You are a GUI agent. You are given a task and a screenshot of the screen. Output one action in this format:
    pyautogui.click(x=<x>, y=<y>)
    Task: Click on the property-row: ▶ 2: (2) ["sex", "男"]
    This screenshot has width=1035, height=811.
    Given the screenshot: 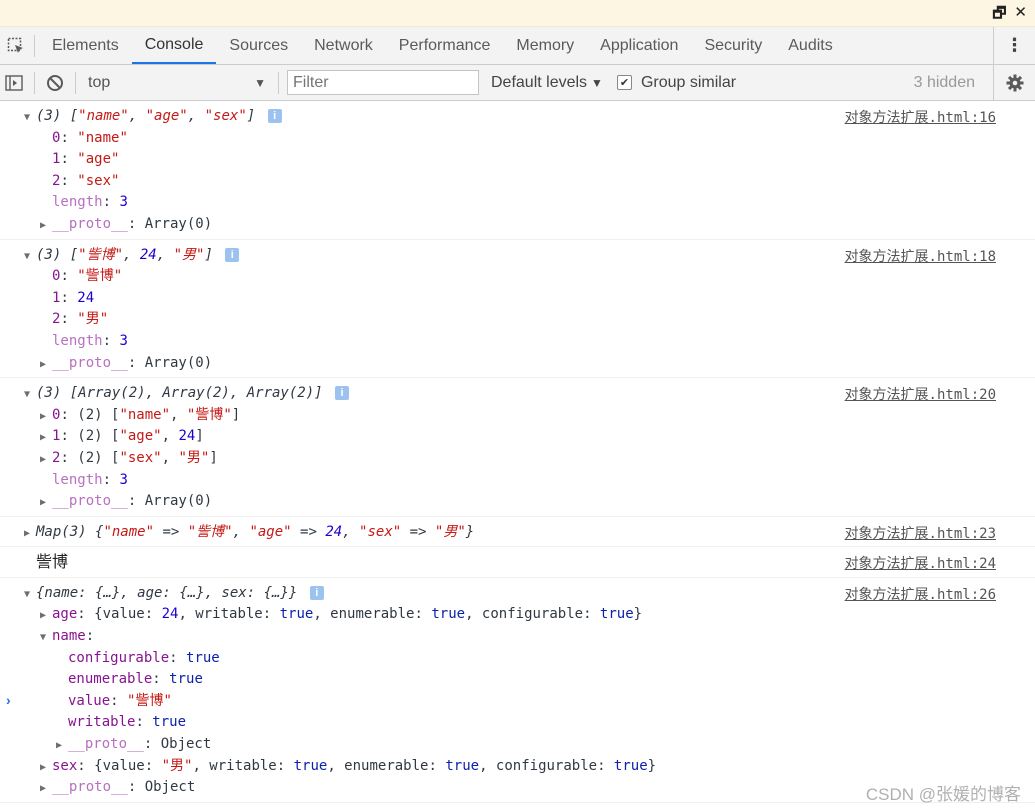 What is the action you would take?
    pyautogui.click(x=529, y=459)
    